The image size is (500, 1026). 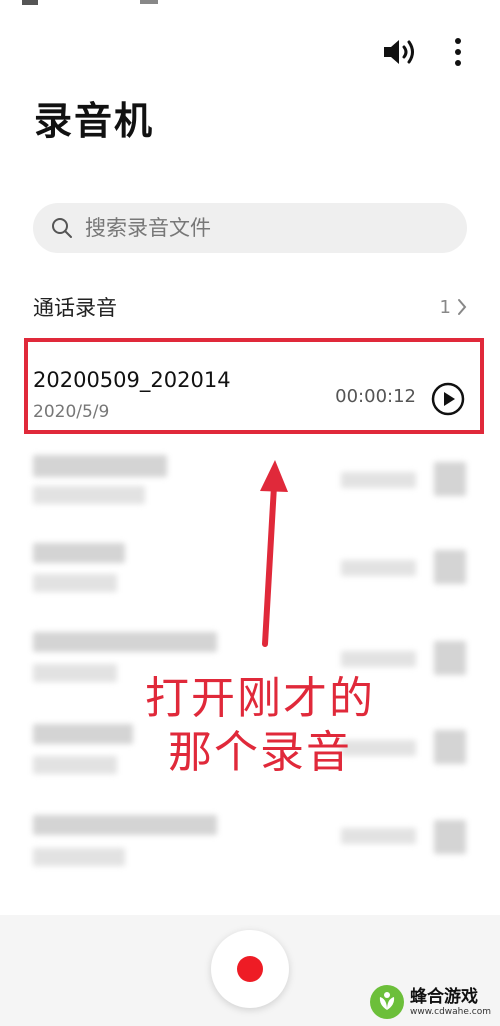 What do you see at coordinates (260, 752) in the screenshot?
I see `annotation-line-2: 那个录音` at bounding box center [260, 752].